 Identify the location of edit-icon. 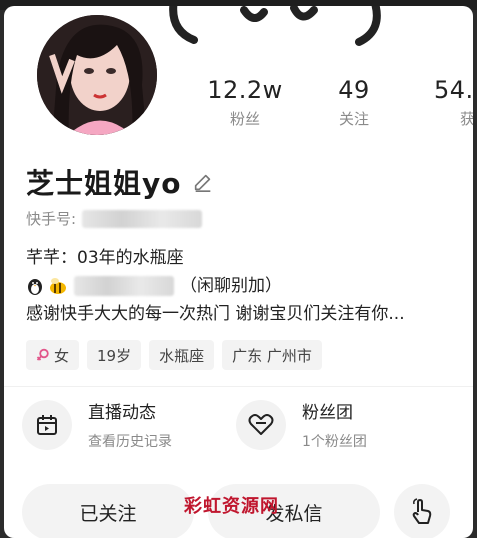
(203, 182).